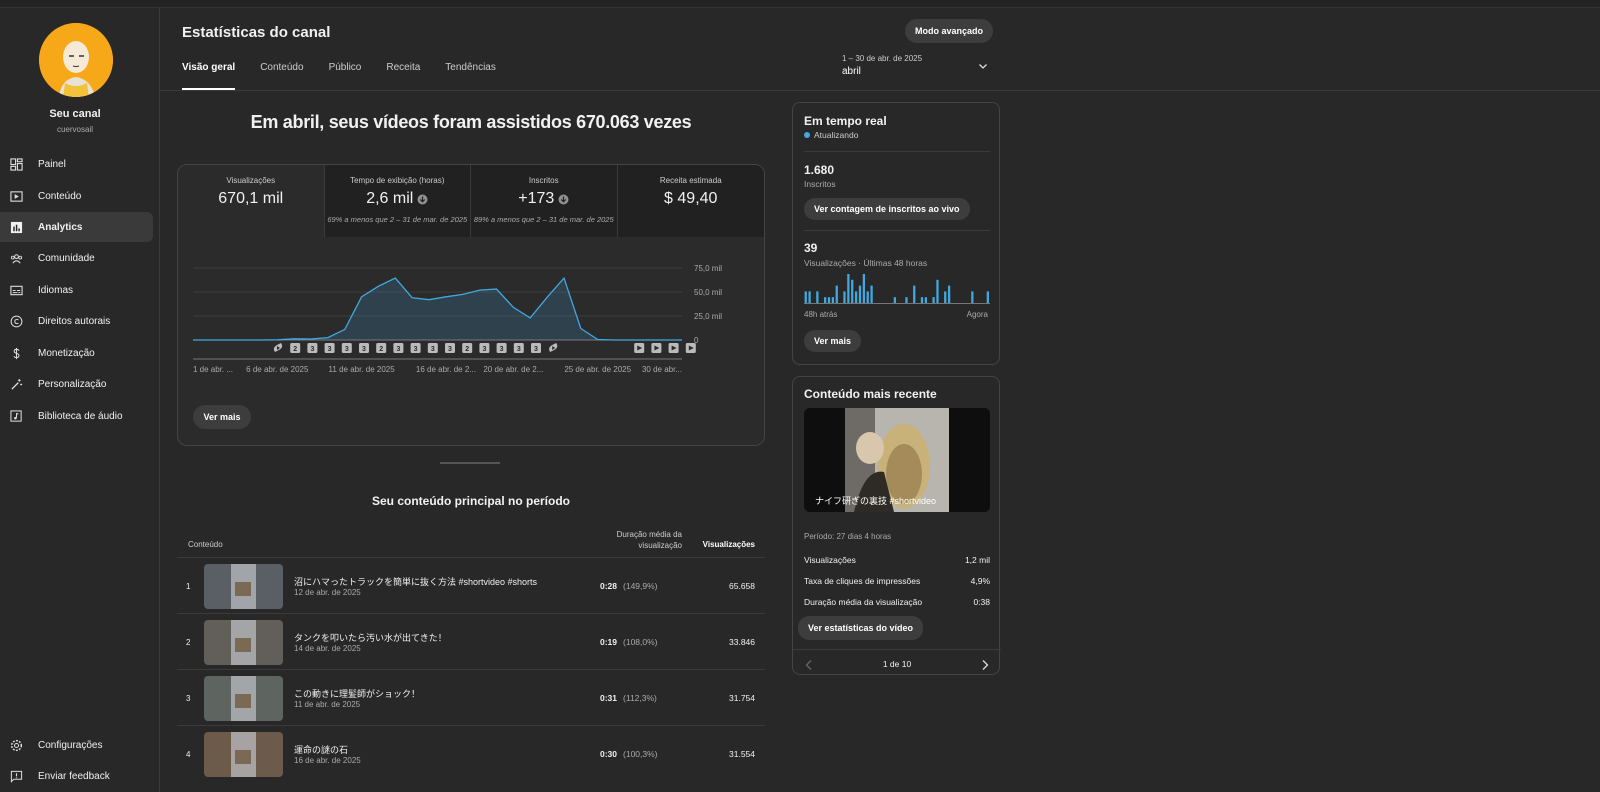  I want to click on video-title: この動きに理髪師がショック！, so click(357, 693).